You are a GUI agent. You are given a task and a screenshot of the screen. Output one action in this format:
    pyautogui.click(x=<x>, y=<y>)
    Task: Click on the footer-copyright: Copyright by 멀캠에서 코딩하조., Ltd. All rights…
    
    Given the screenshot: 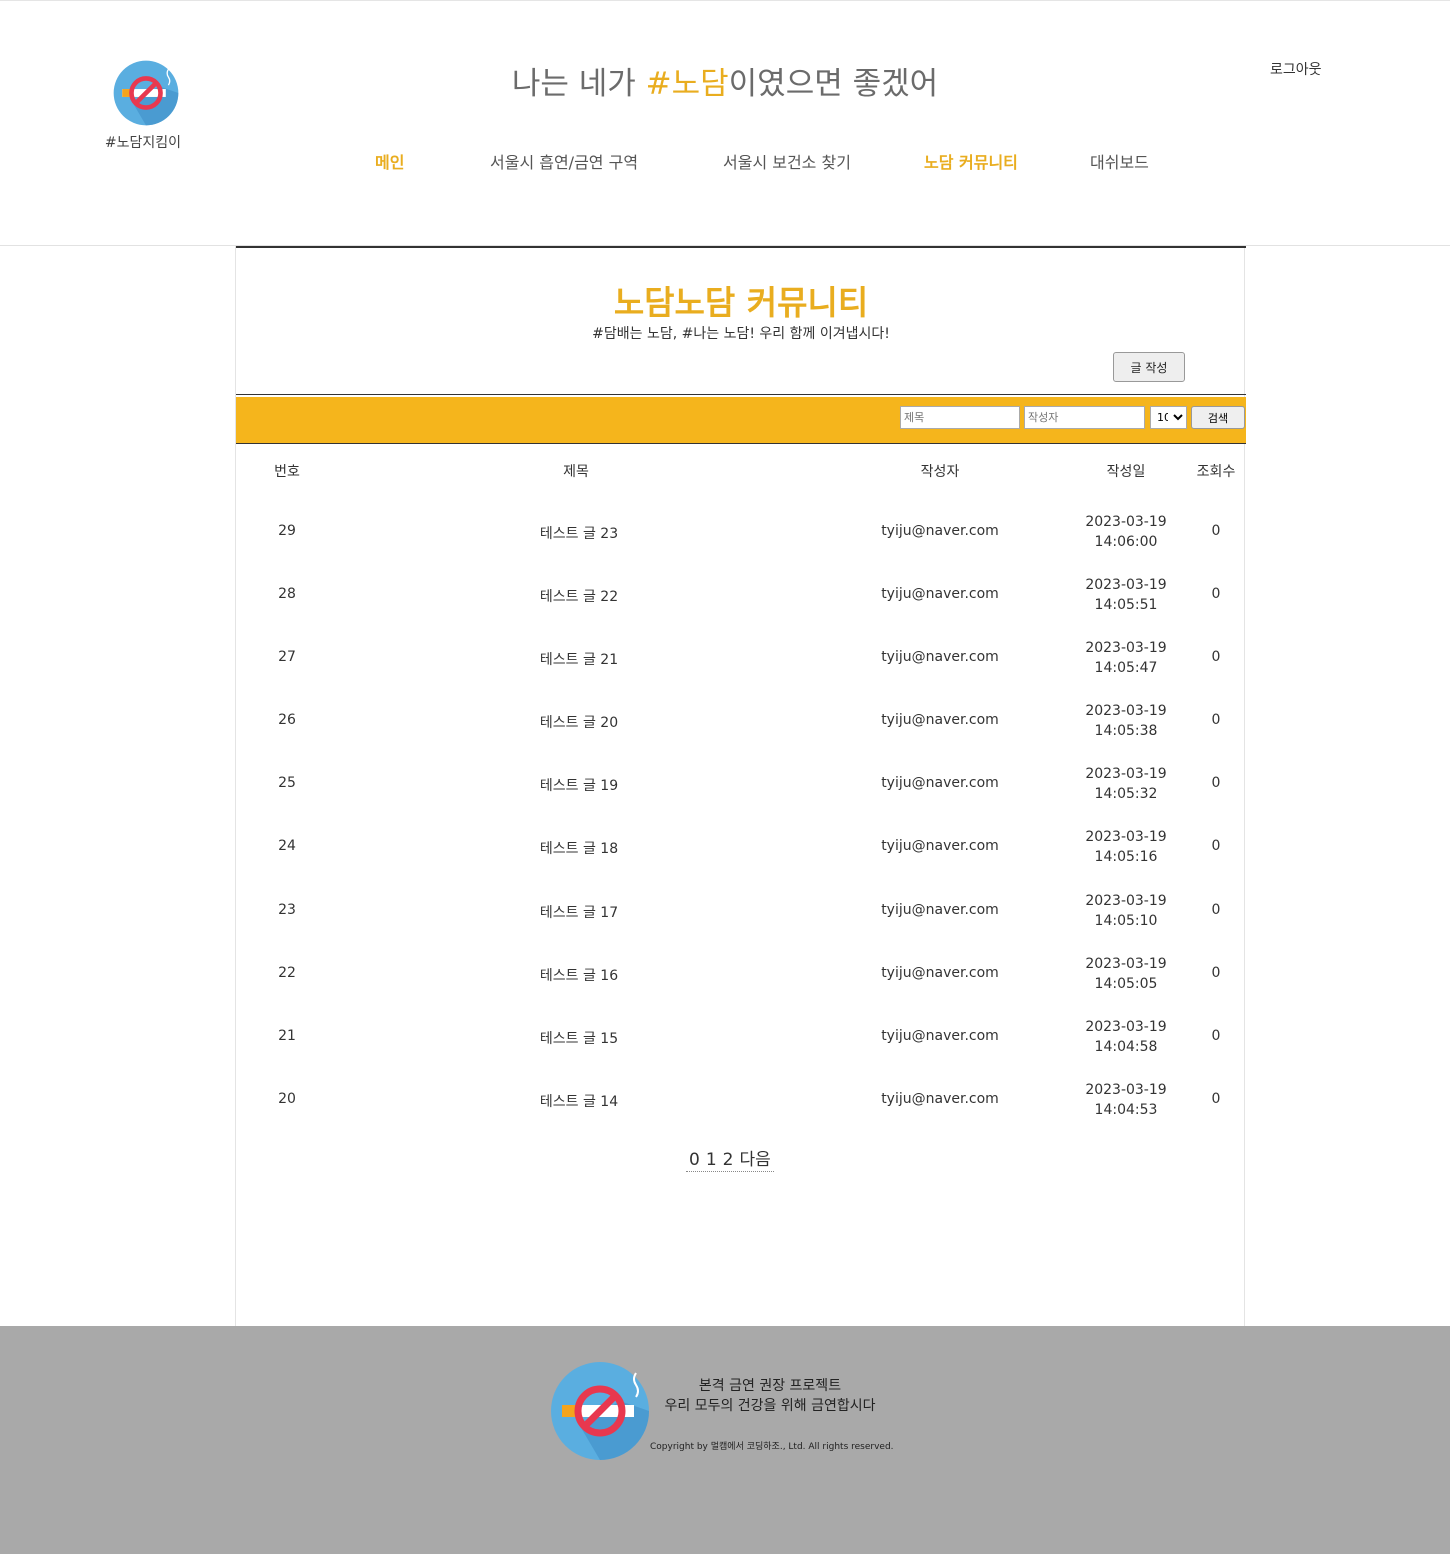 What is the action you would take?
    pyautogui.click(x=772, y=1447)
    